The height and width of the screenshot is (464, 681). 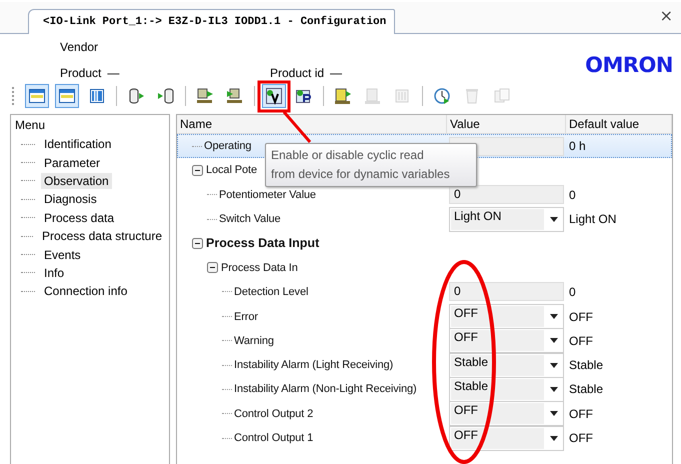 What do you see at coordinates (577, 146) in the screenshot?
I see `default-value: 0 h` at bounding box center [577, 146].